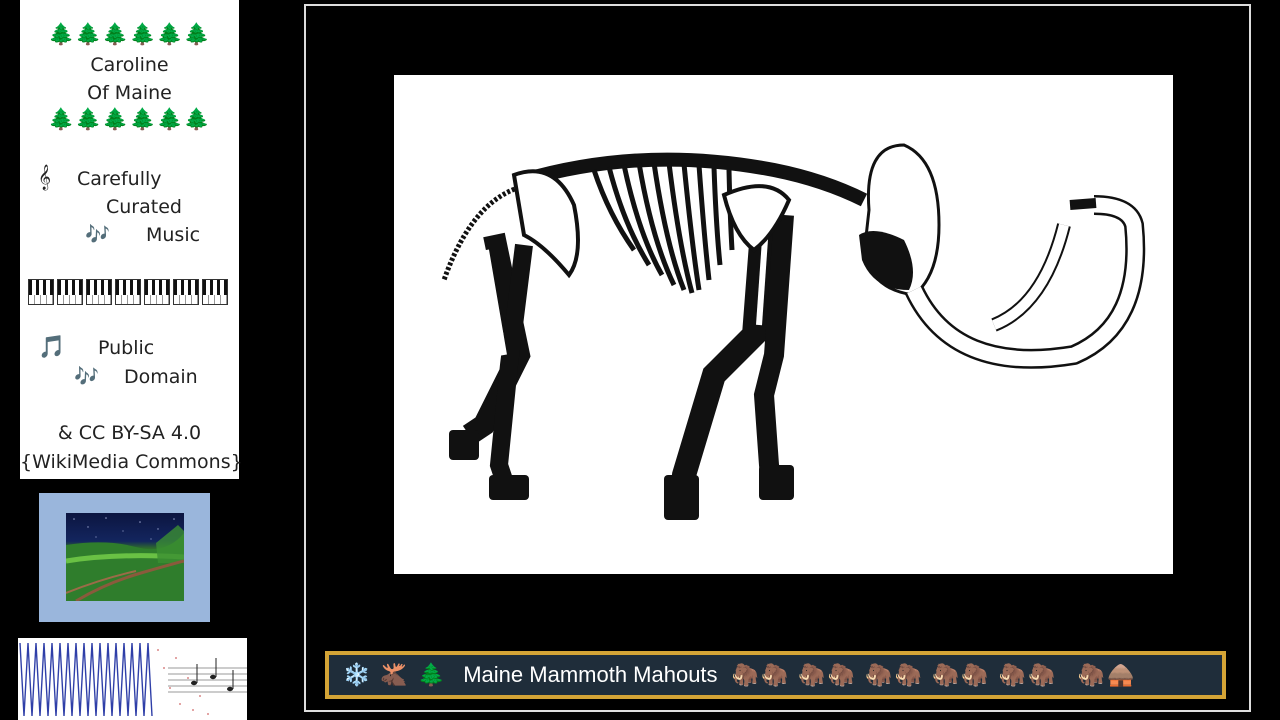 The height and width of the screenshot is (720, 1280). Describe the element at coordinates (394, 675) in the screenshot. I see `moose-icon: 🫎` at that location.